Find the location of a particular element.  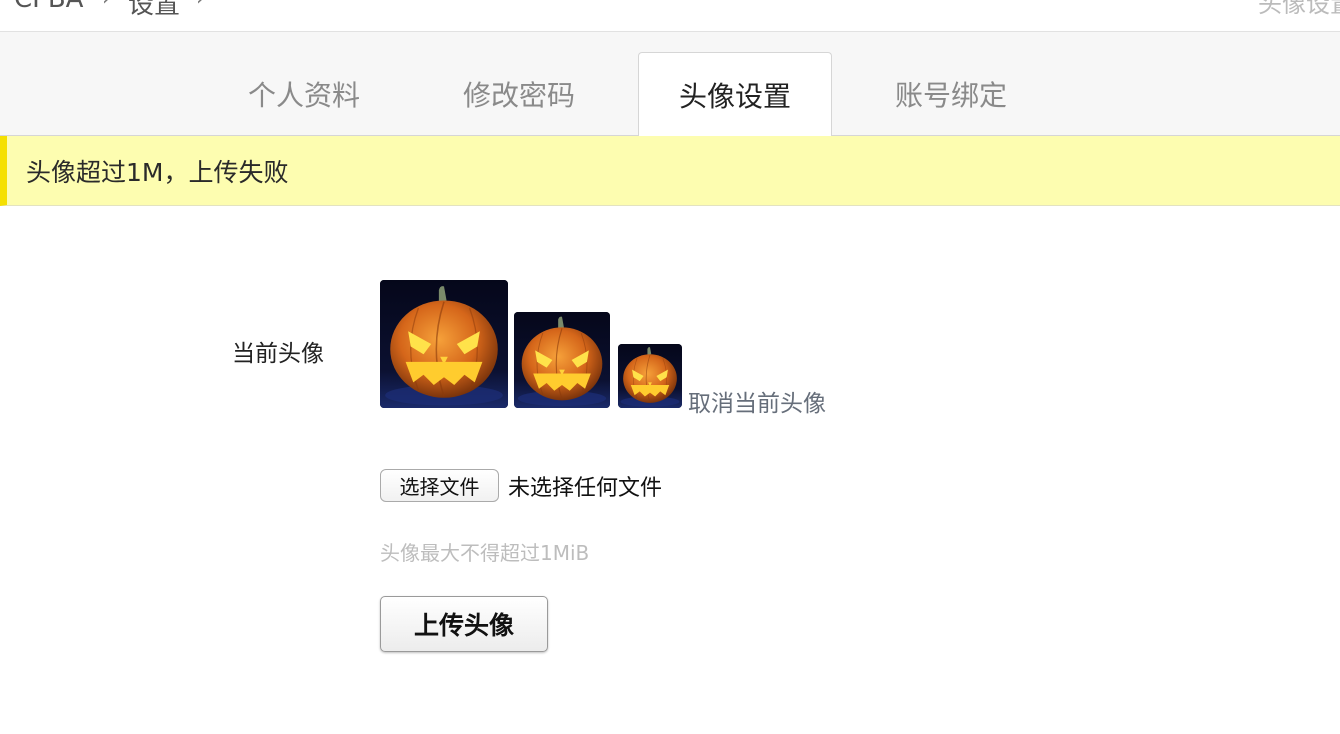

alert-message: 头像超过1M，上传失败 is located at coordinates (157, 172).